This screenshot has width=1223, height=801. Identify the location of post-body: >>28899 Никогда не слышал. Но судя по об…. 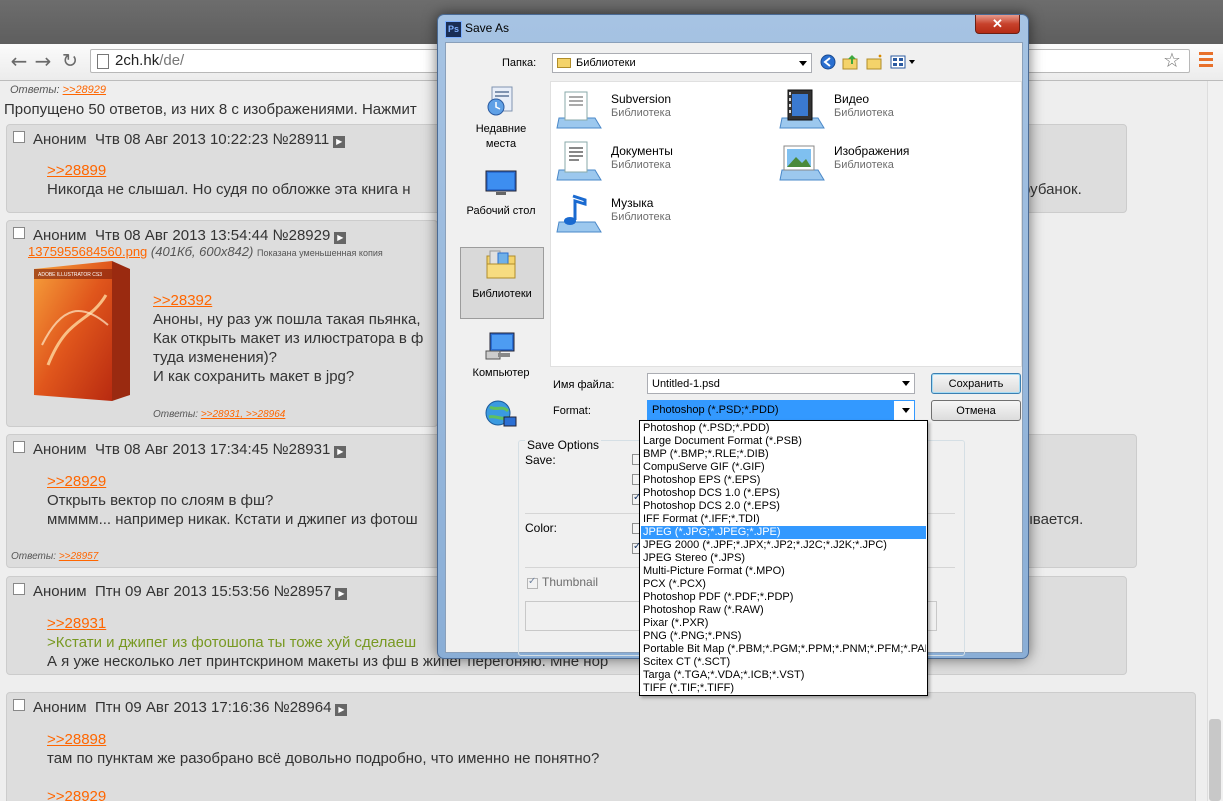
(228, 180).